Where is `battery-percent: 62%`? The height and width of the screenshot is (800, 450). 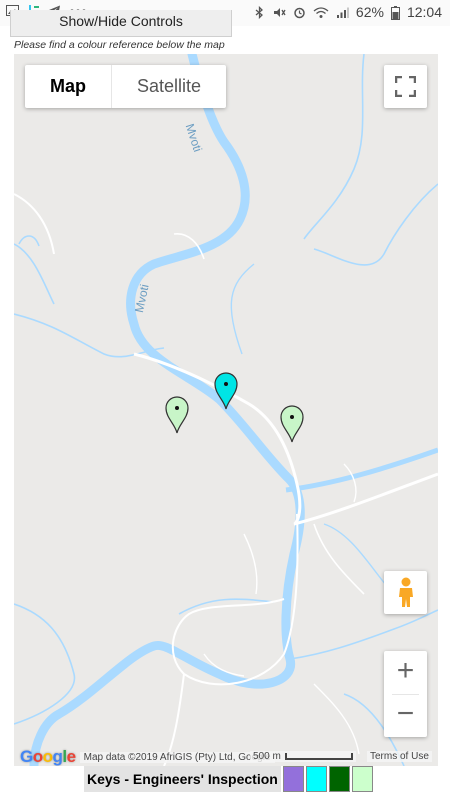
battery-percent: 62% is located at coordinates (369, 12).